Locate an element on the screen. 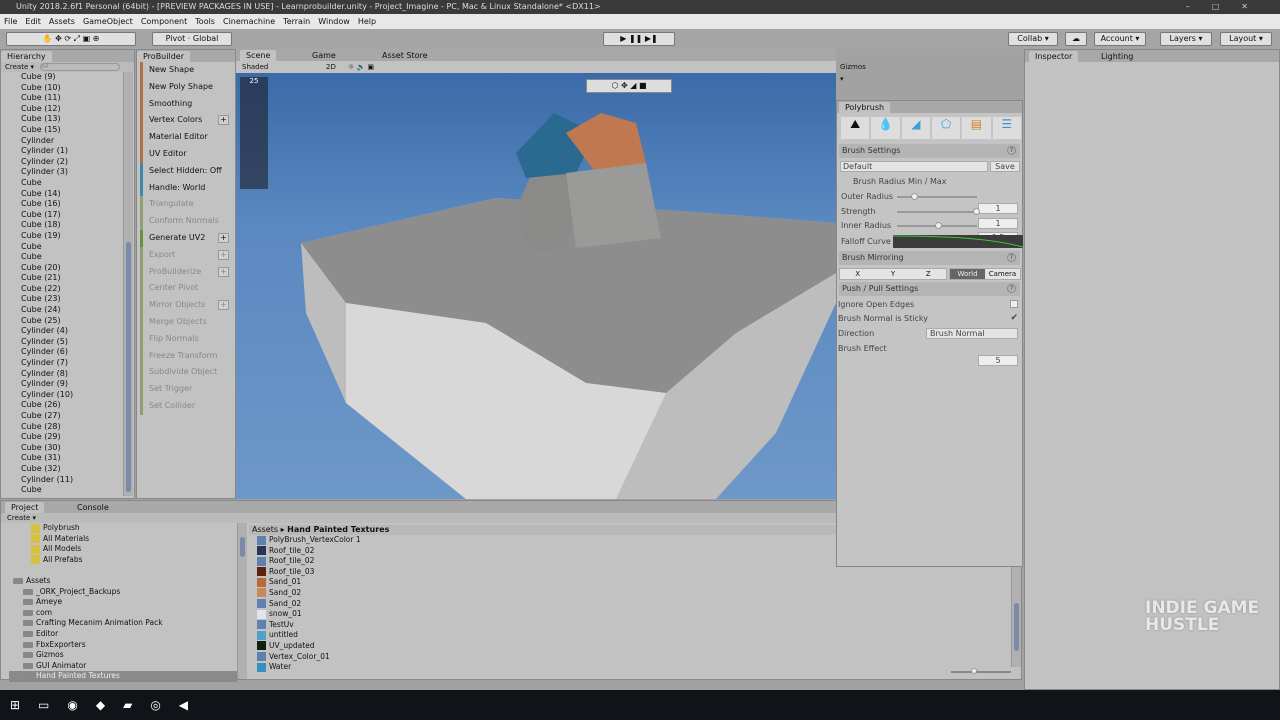 This screenshot has width=1280, height=720. global-button: Global is located at coordinates (206, 38).